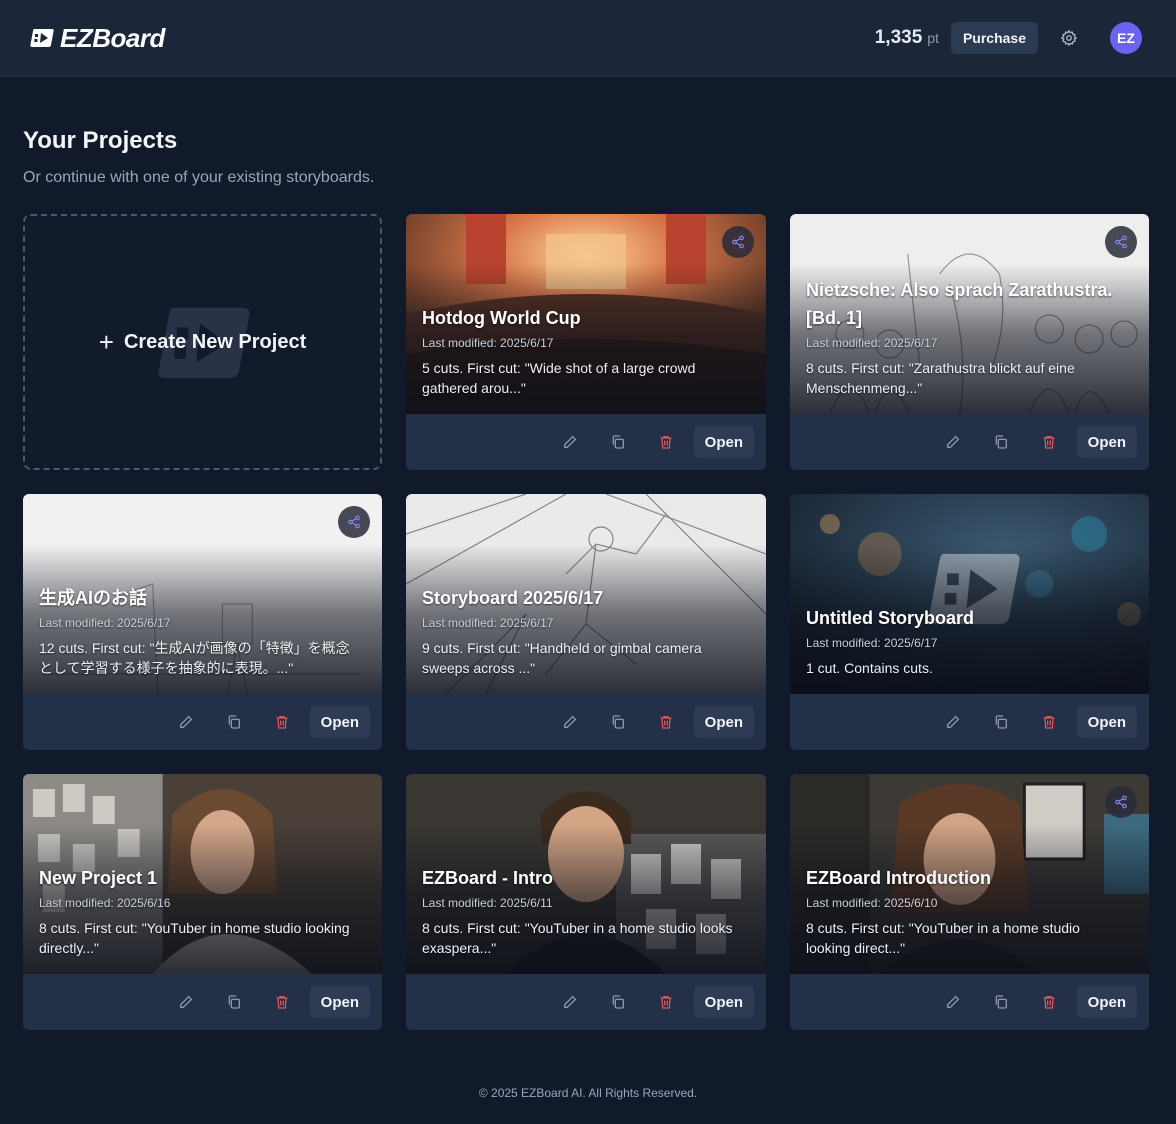 The image size is (1176, 1124). What do you see at coordinates (501, 318) in the screenshot?
I see `project-title: Hotdog World Cup` at bounding box center [501, 318].